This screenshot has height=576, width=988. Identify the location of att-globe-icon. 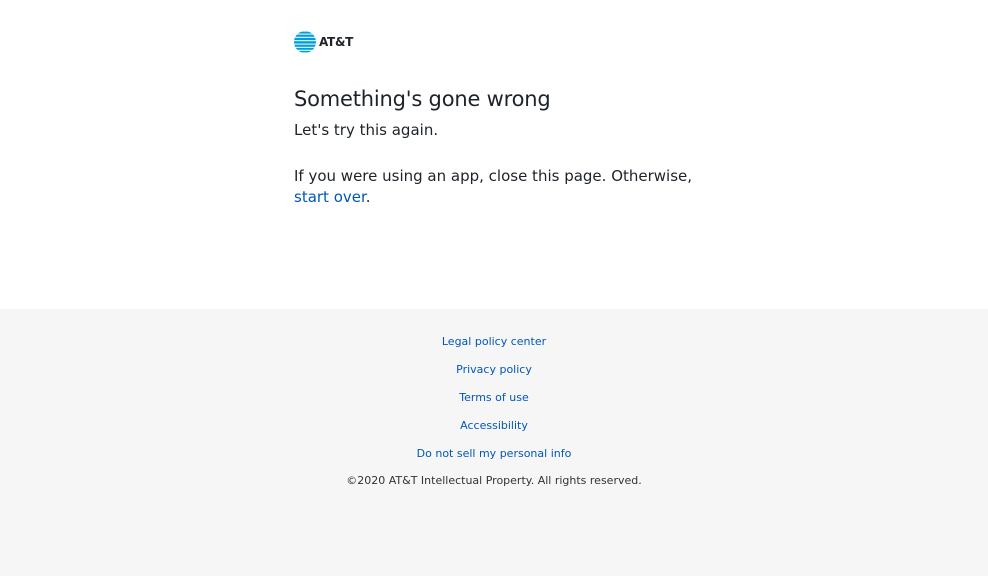
(305, 42).